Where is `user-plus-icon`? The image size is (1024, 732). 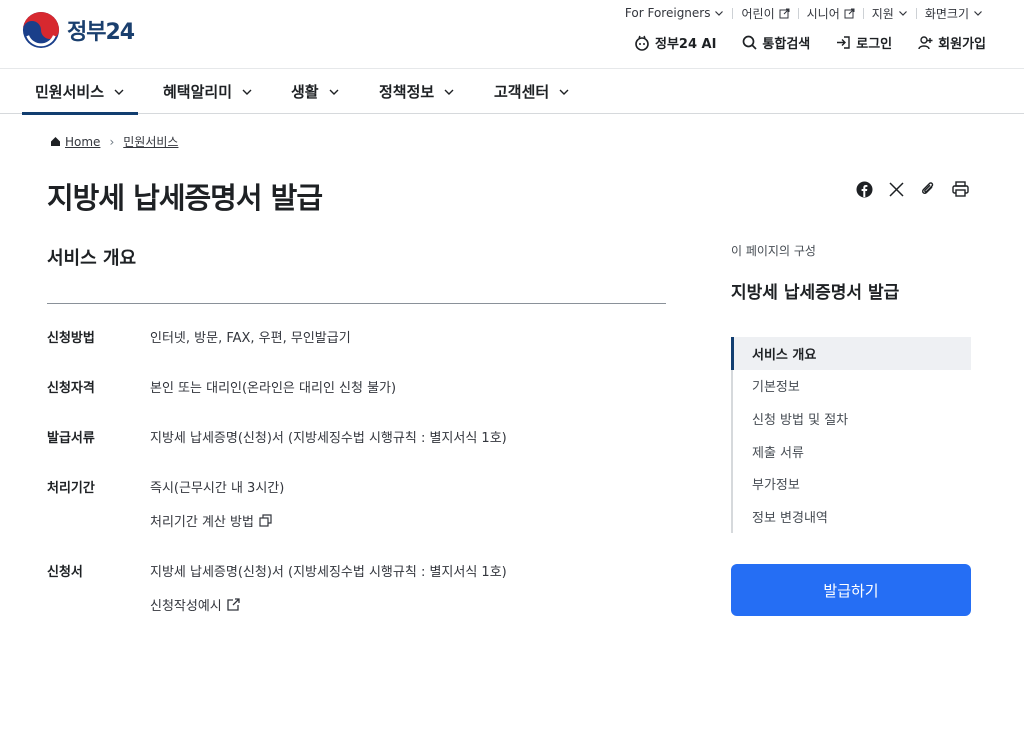 user-plus-icon is located at coordinates (925, 43).